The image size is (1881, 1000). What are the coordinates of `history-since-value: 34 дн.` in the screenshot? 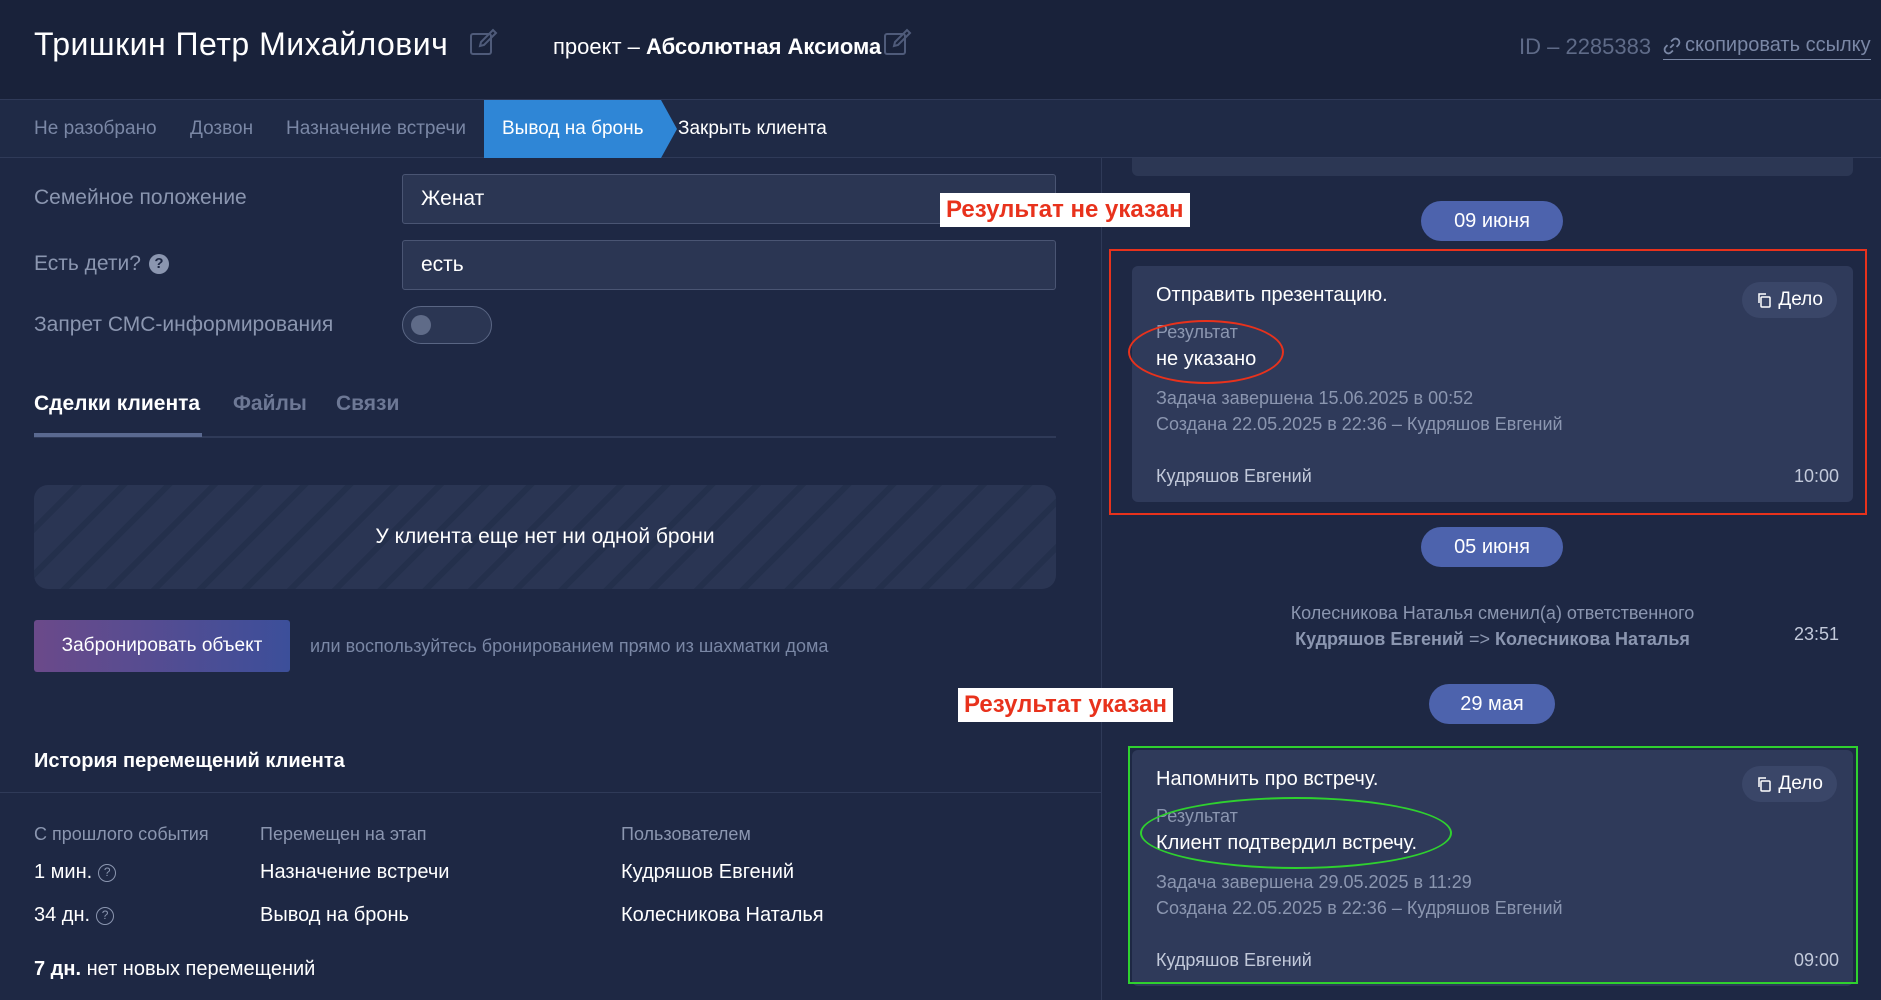 It's located at (62, 915).